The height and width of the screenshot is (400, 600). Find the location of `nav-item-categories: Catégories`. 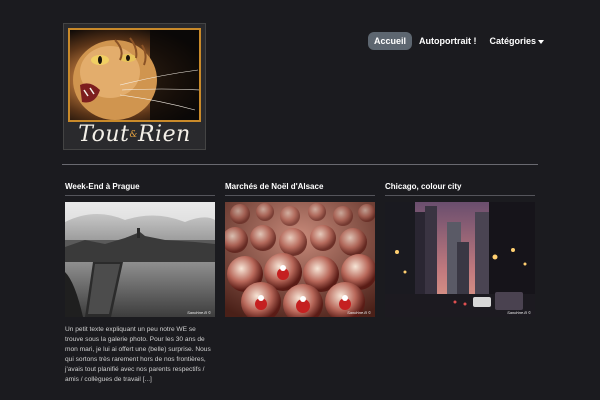

nav-item-categories: Catégories is located at coordinates (517, 41).